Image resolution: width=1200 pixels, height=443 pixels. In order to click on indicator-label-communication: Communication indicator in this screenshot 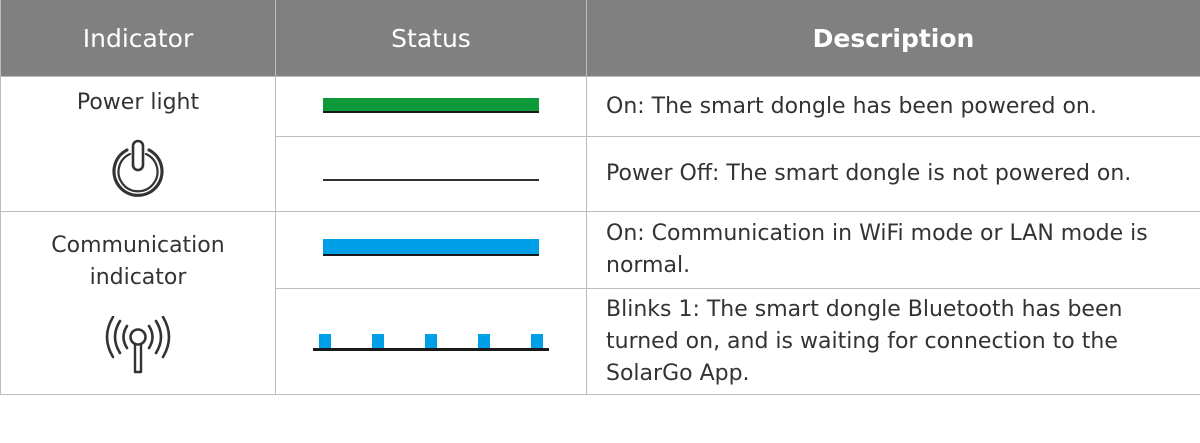, I will do `click(138, 261)`.